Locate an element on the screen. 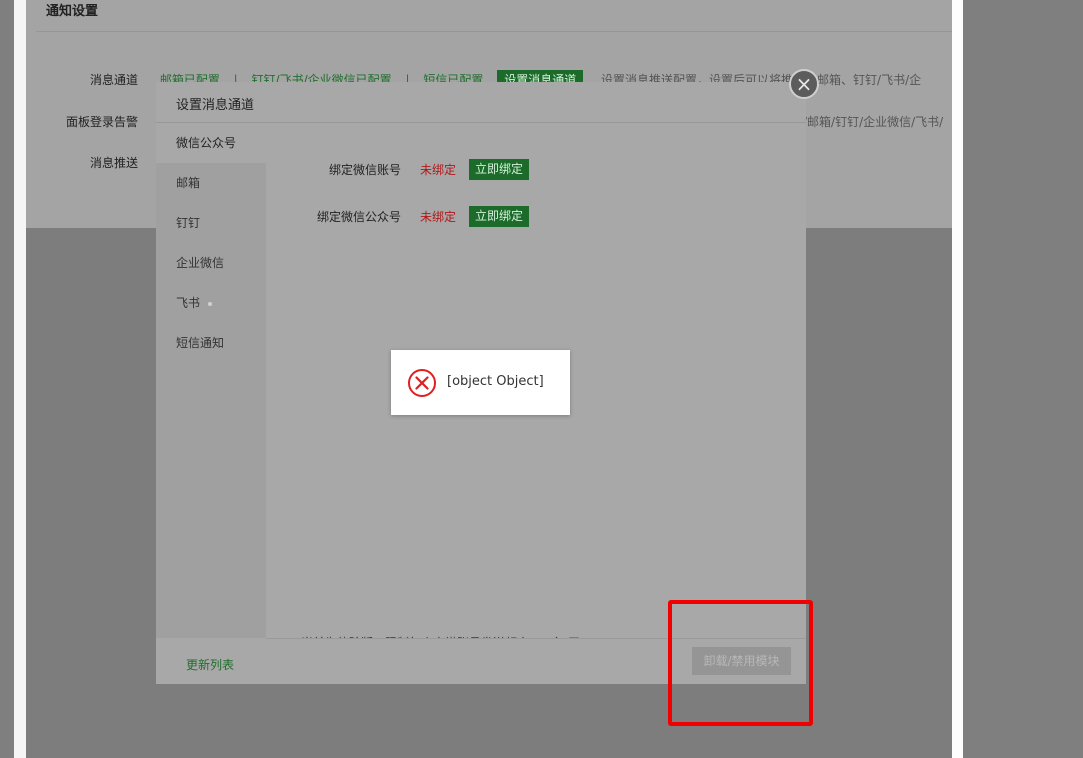 The height and width of the screenshot is (758, 1083). channel-sidebar: 微信公众号 邮箱 钉钉 企业微信 飞书 短信通知 is located at coordinates (211, 380).